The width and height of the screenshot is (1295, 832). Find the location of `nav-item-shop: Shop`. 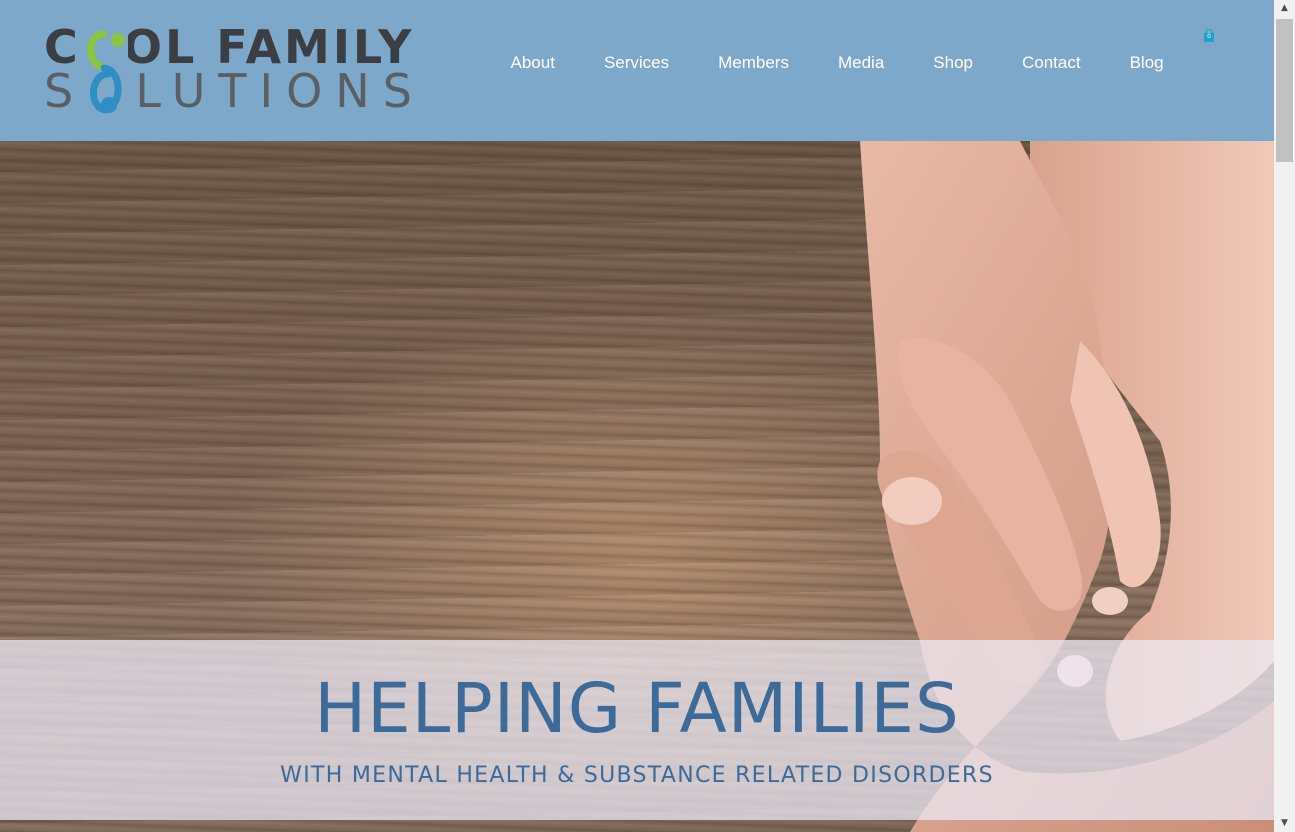

nav-item-shop: Shop is located at coordinates (953, 63).